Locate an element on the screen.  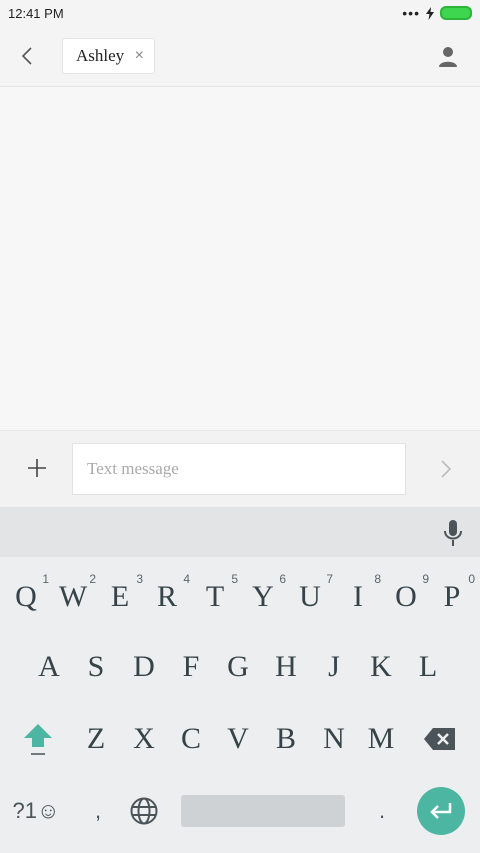
key-r: R4 is located at coordinates (167, 597).